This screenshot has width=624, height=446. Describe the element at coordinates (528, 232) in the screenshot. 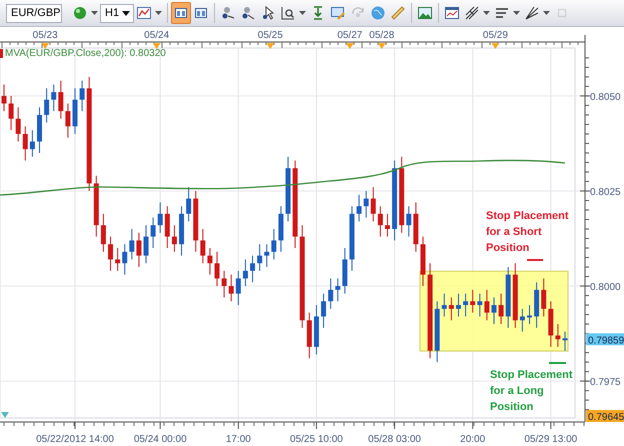

I see `annotation-text: Stop Placement for a Short Position` at that location.